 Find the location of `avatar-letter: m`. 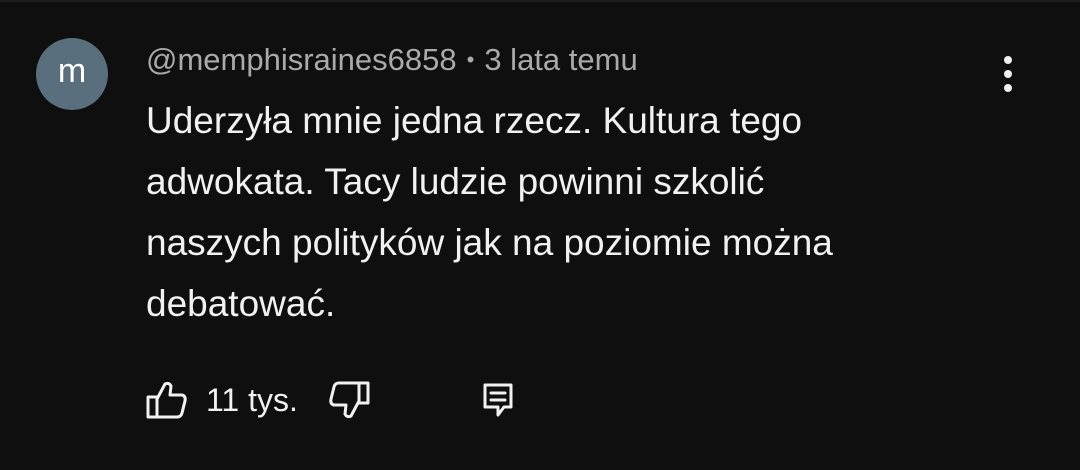

avatar-letter: m is located at coordinates (72, 70).